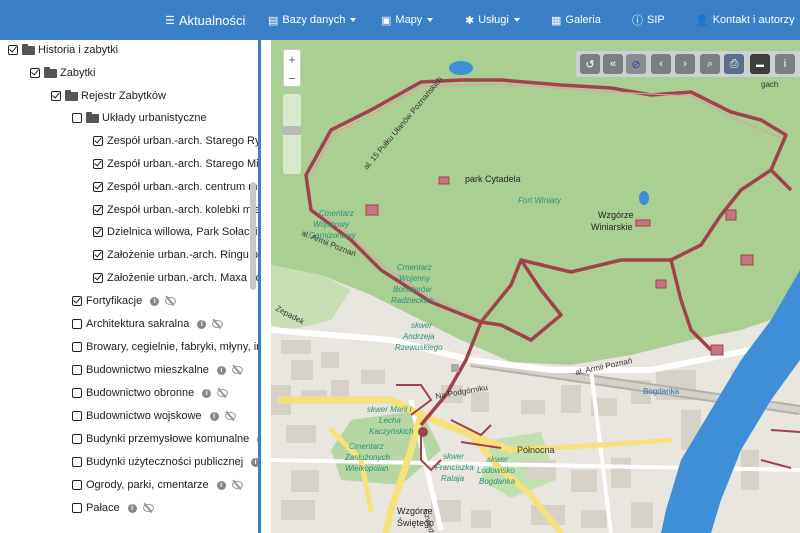 This screenshot has width=800, height=533. I want to click on tree-item: Zespół urban.-arch. centrum mi, so click(175, 187).